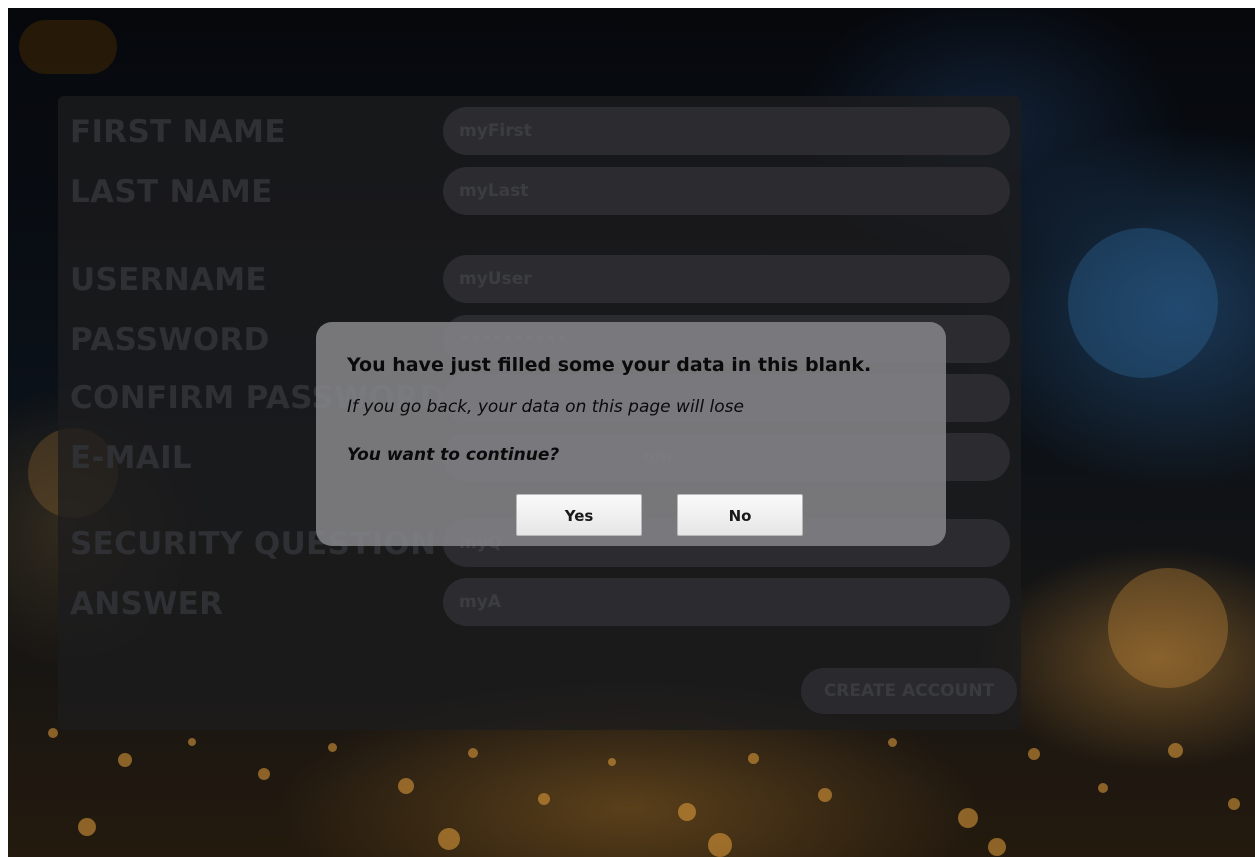  What do you see at coordinates (171, 192) in the screenshot?
I see `last-name-label: LAST NAME` at bounding box center [171, 192].